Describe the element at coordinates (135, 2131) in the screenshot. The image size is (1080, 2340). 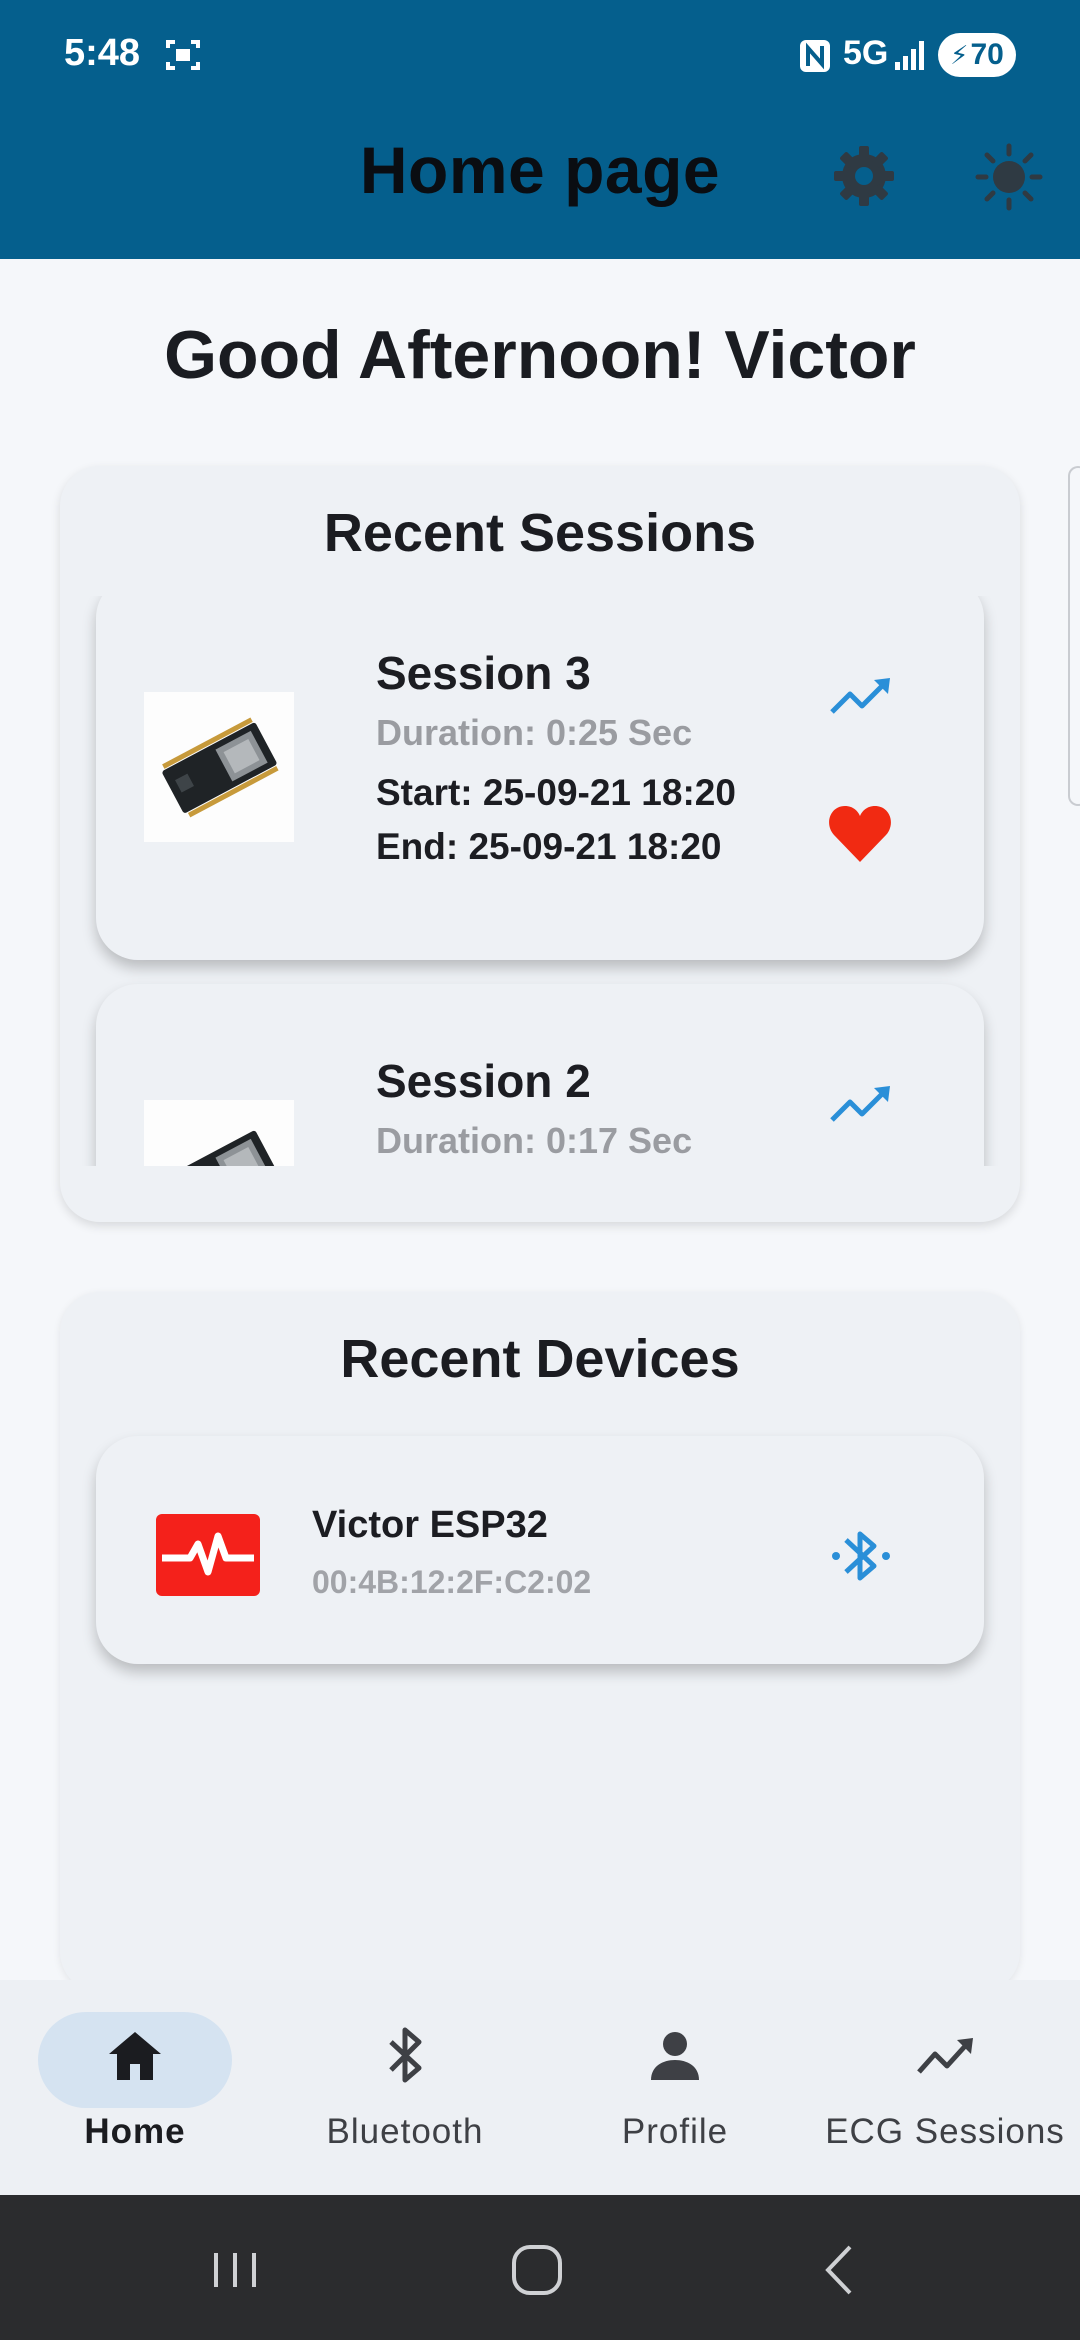
I see `nav-label: Home` at that location.